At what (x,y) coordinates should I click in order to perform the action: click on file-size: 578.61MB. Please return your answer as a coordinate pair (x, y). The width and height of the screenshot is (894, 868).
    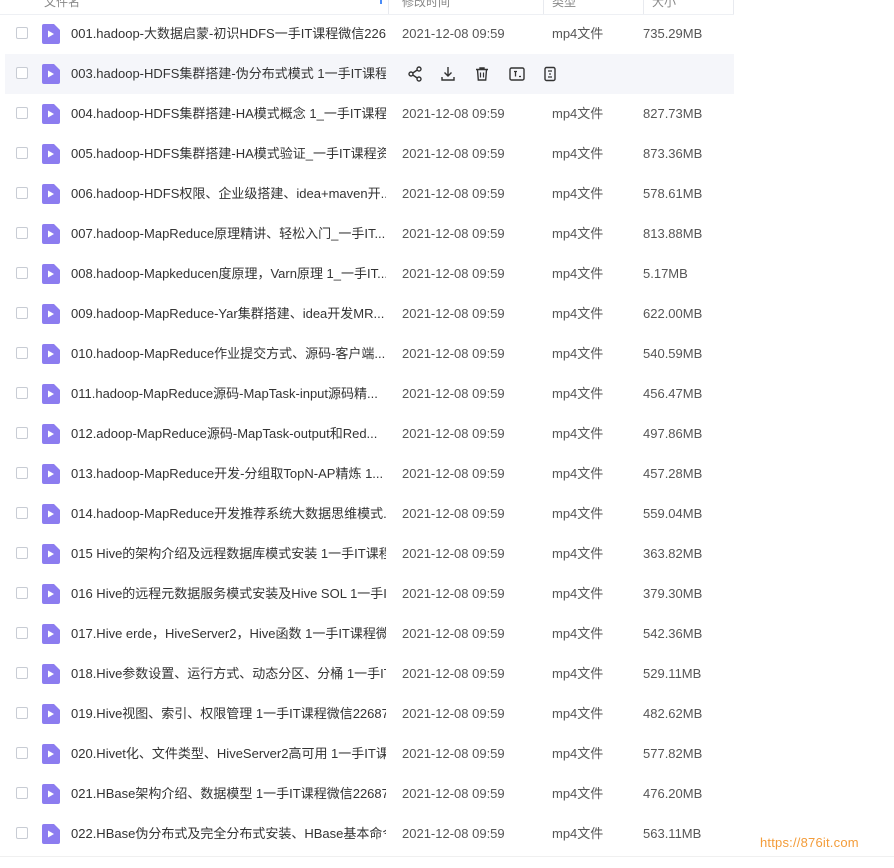
    Looking at the image, I should click on (673, 193).